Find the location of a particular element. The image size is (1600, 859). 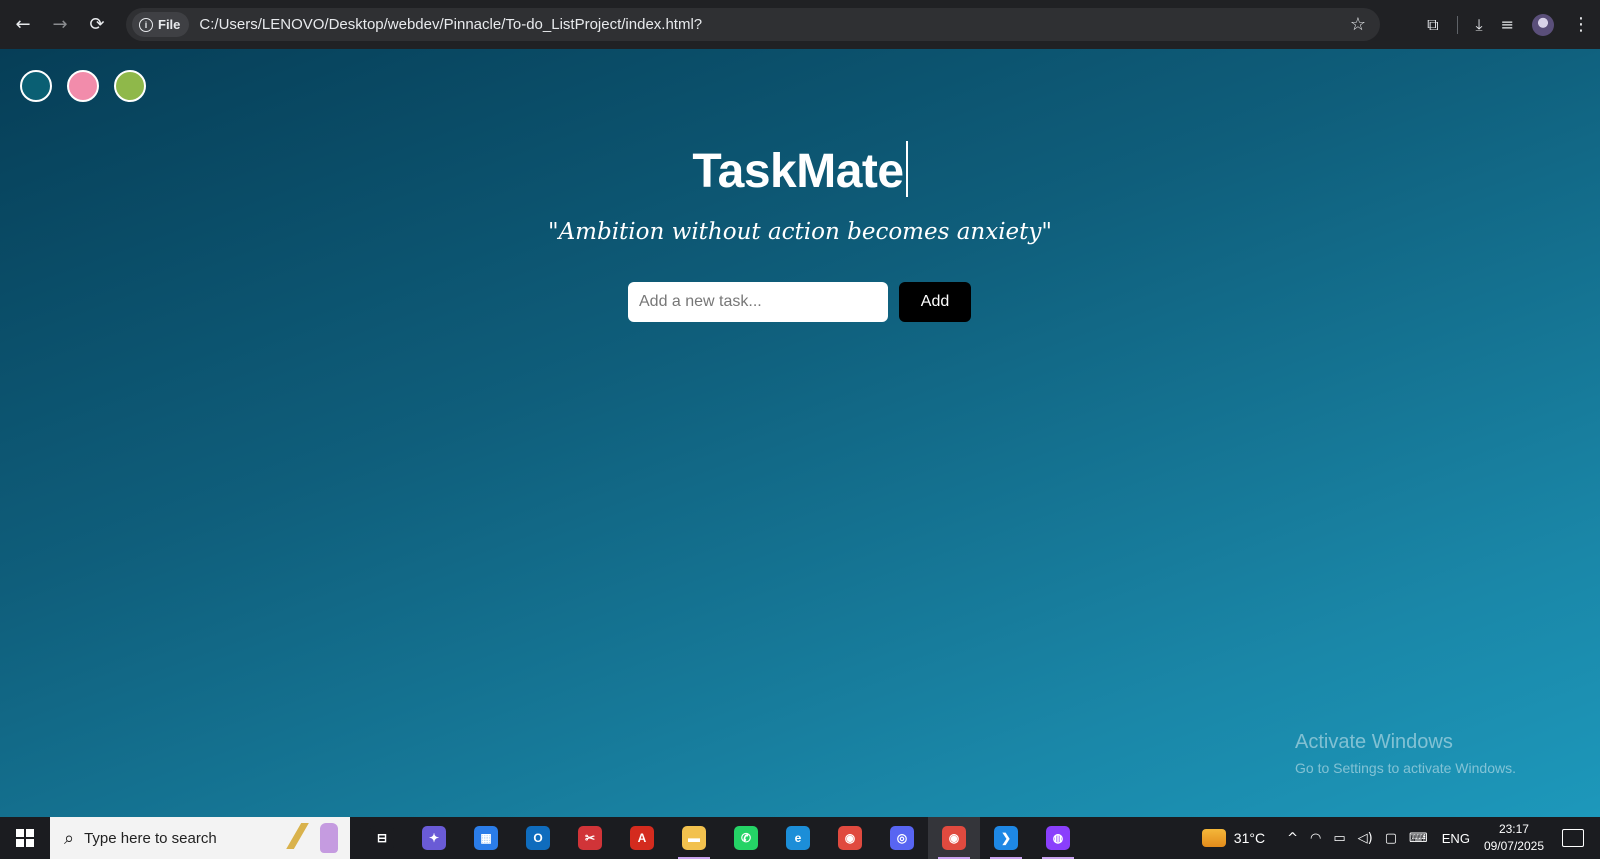

taskbar-search: ⌕ Type here to search is located at coordinates (200, 838).